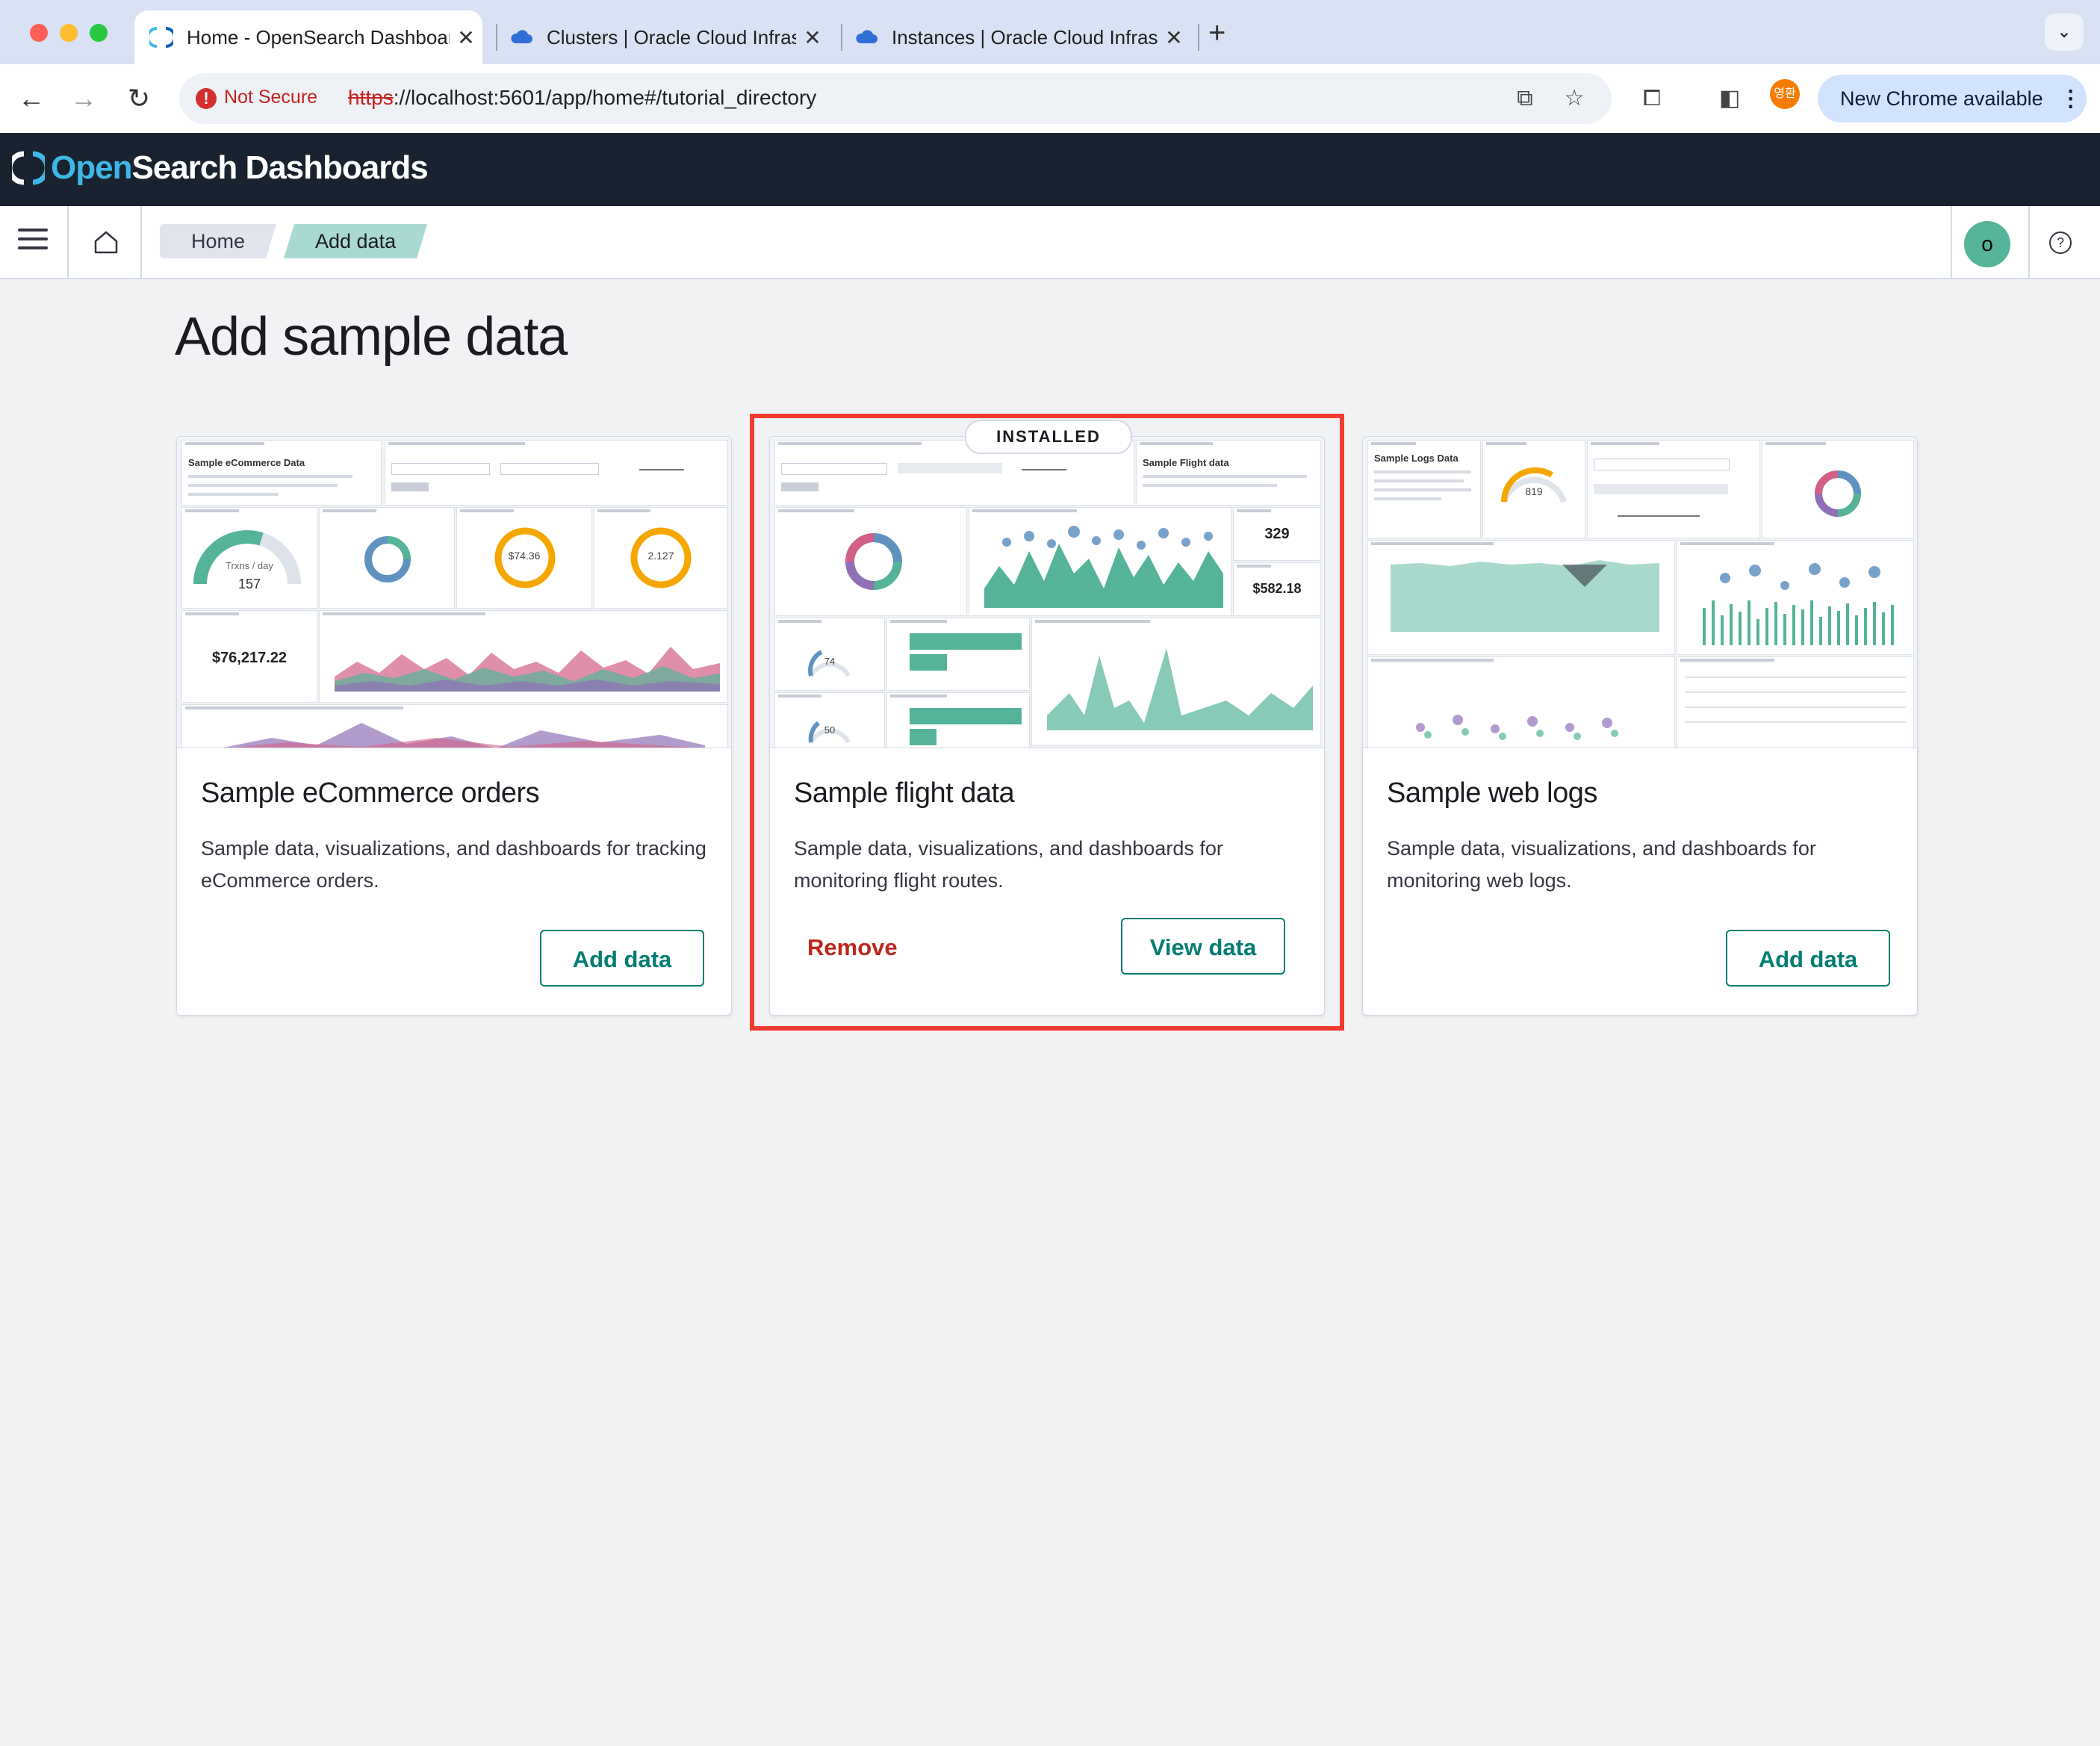 This screenshot has height=1746, width=2100. What do you see at coordinates (852, 947) in the screenshot?
I see `remove-button: Remove` at bounding box center [852, 947].